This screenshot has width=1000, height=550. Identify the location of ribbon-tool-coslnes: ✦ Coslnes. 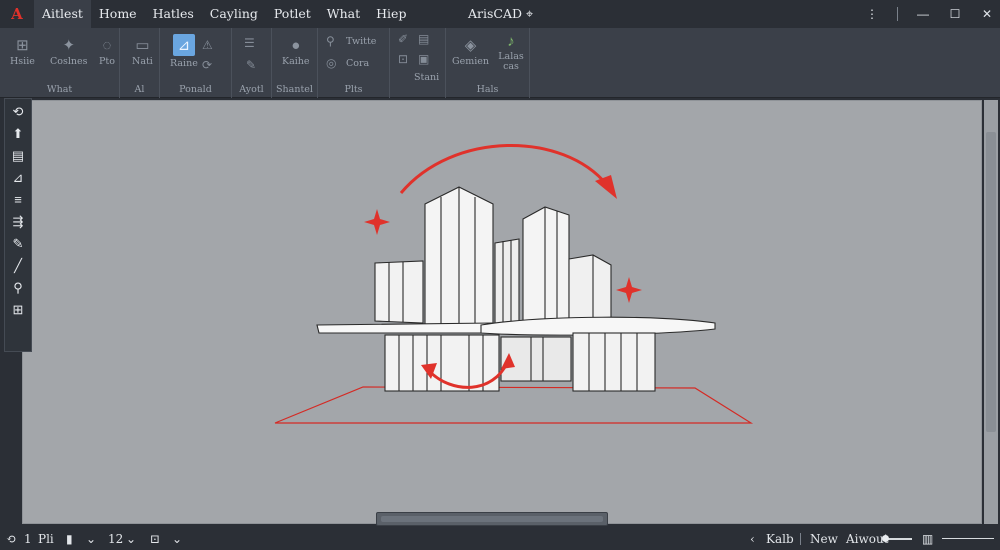
(69, 51).